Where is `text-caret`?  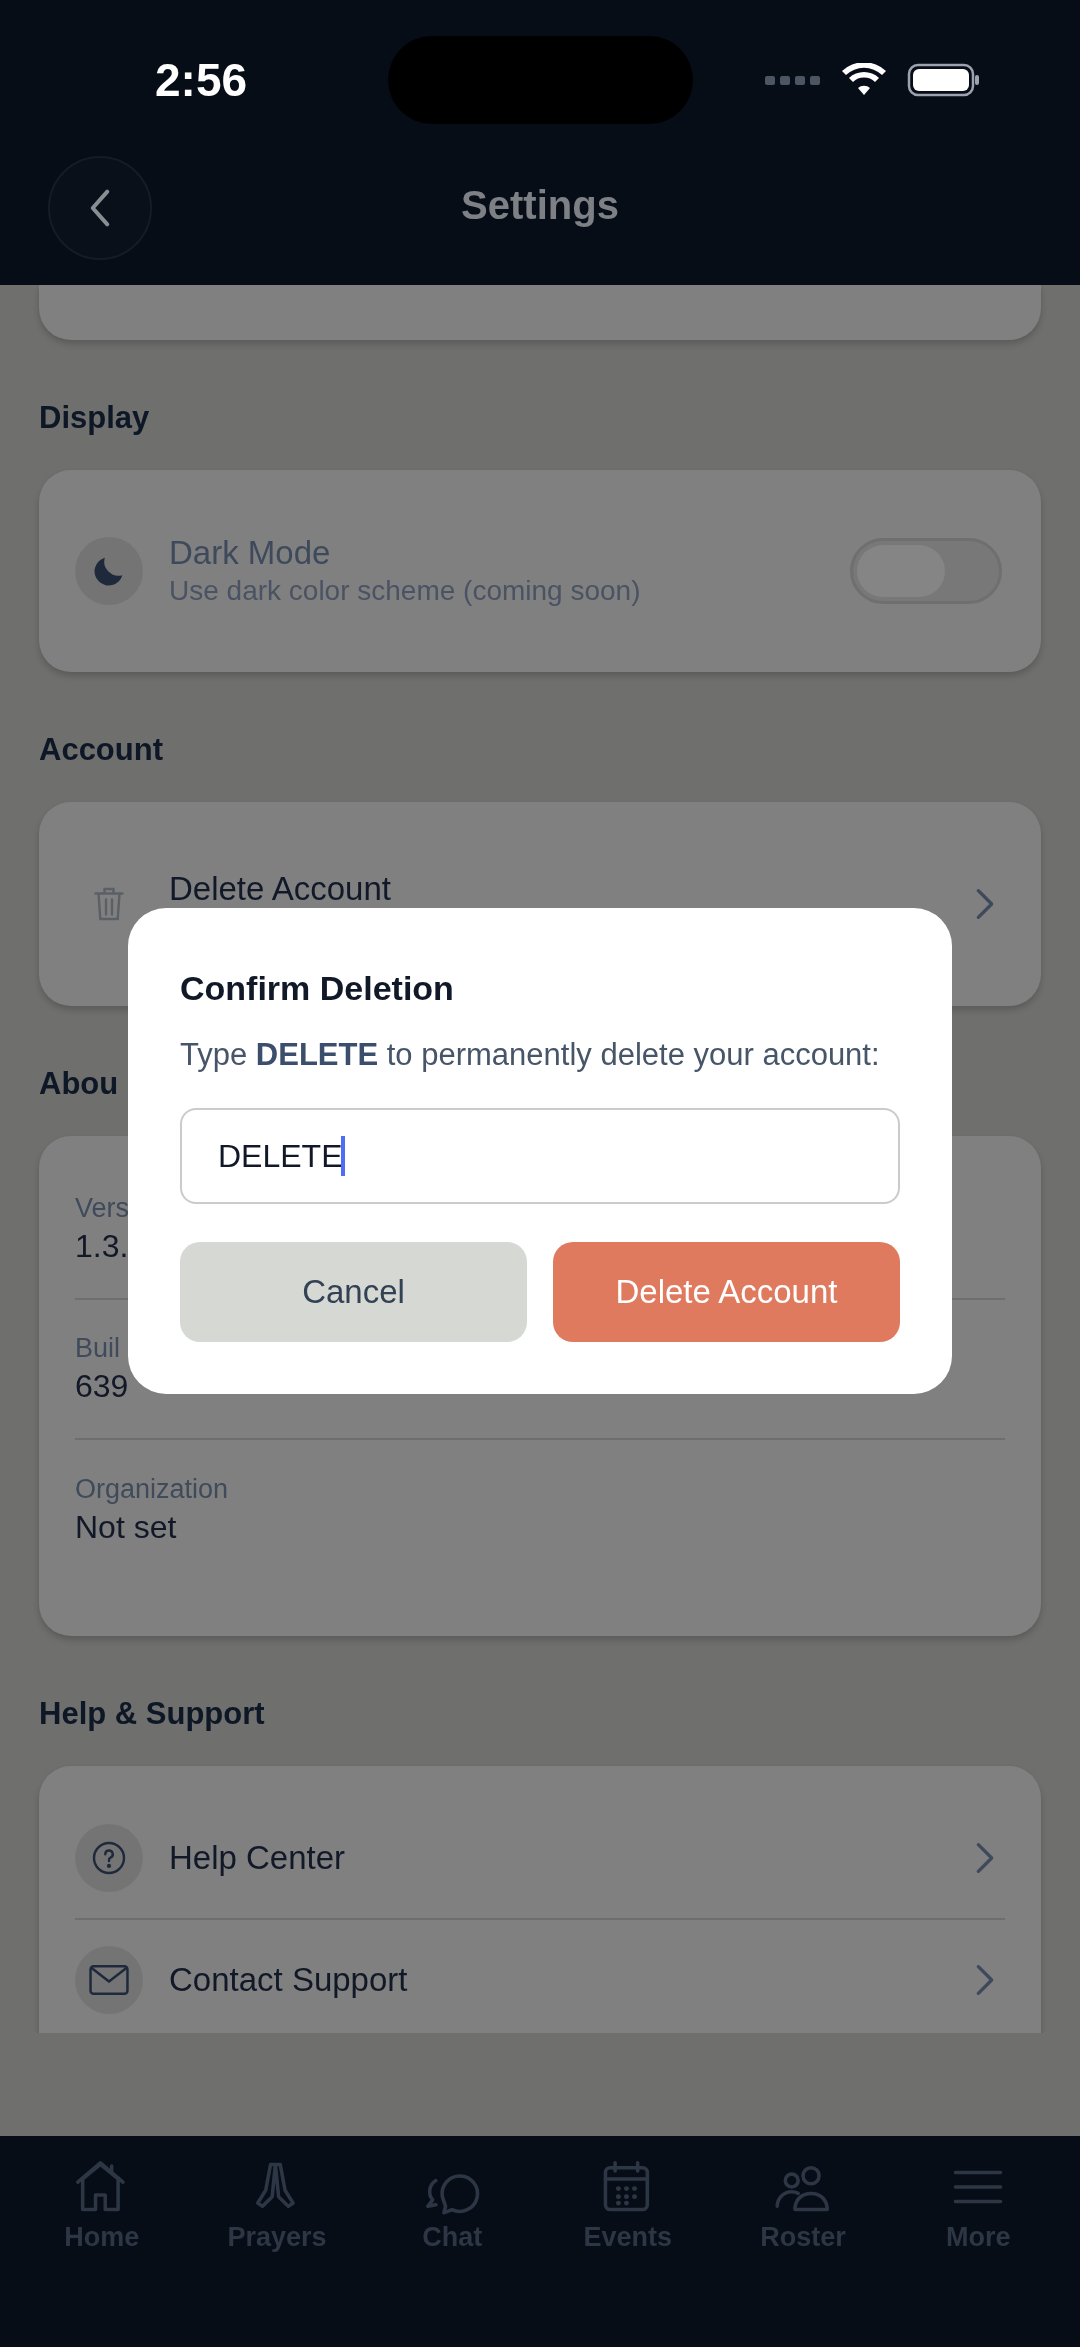 text-caret is located at coordinates (343, 1156).